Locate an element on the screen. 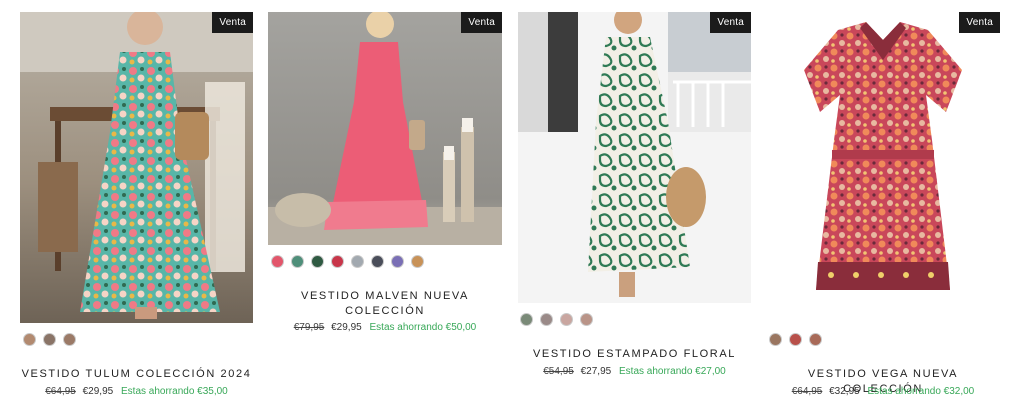 This screenshot has height=408, width=1024. product-title: VESTIDO ESTAMPADO FLORAL is located at coordinates (634, 354).